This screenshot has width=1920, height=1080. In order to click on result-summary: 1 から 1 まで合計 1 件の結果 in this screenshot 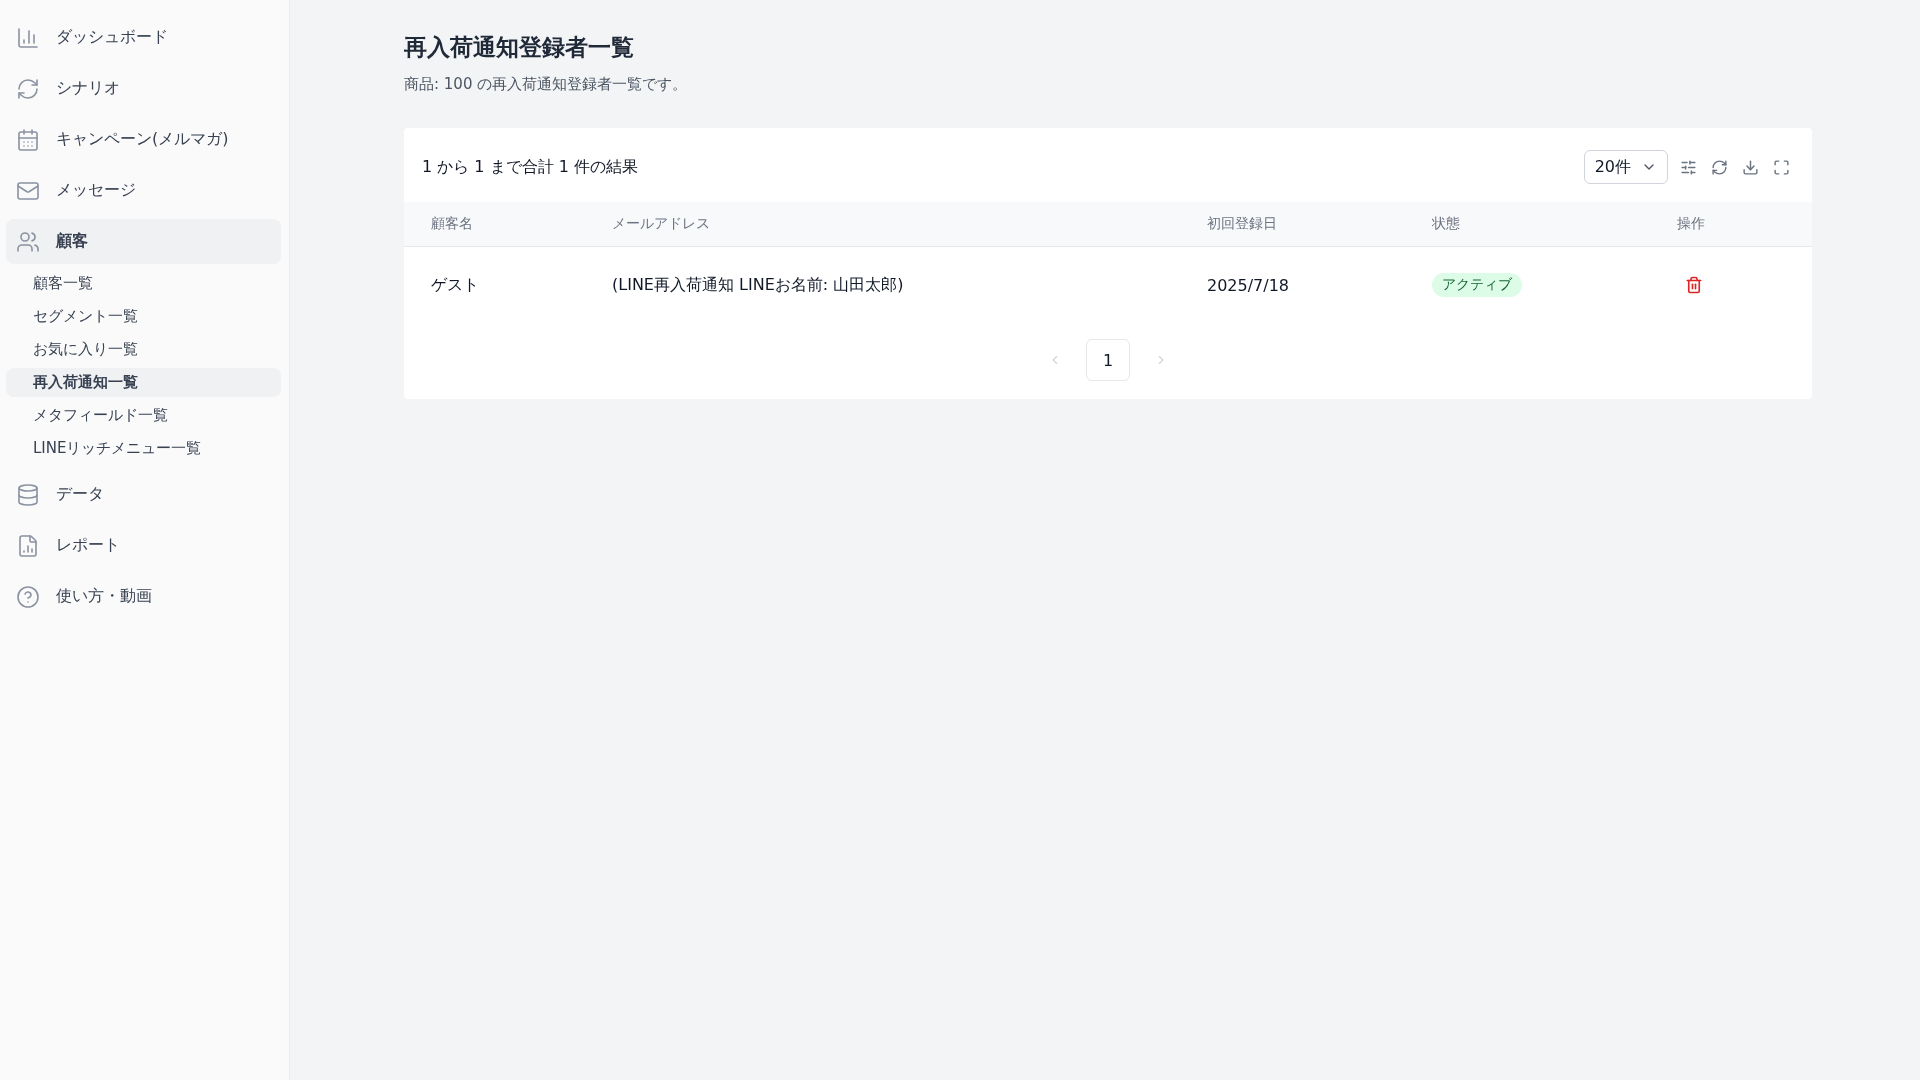, I will do `click(530, 167)`.